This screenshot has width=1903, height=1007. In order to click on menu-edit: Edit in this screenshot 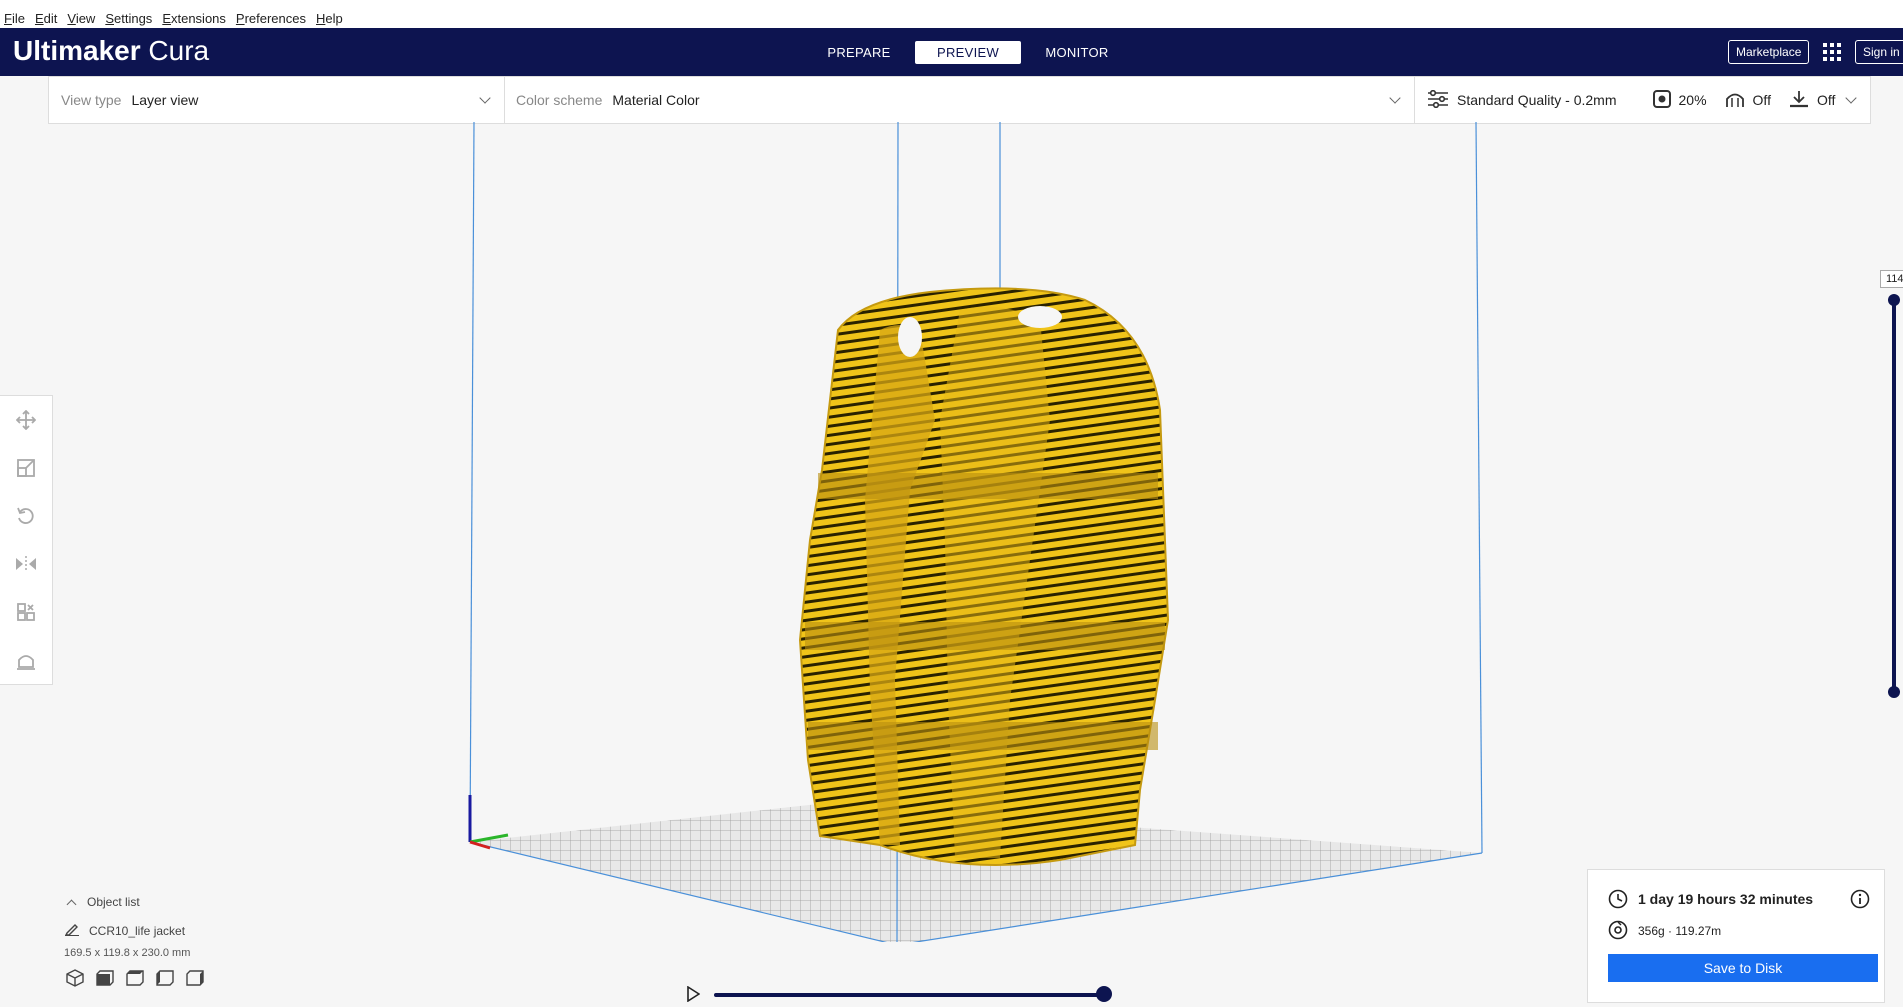, I will do `click(46, 18)`.